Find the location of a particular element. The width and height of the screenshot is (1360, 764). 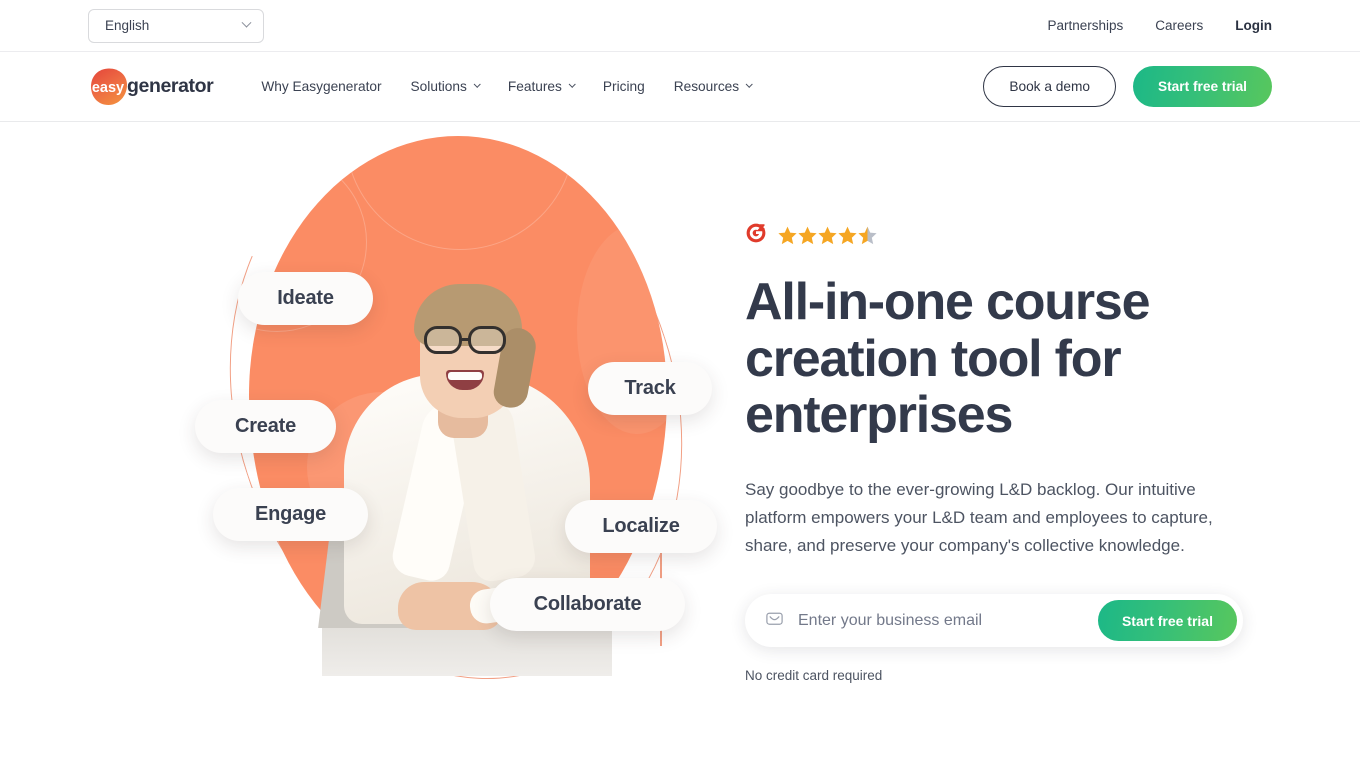

logo: easy generator is located at coordinates (151, 87).